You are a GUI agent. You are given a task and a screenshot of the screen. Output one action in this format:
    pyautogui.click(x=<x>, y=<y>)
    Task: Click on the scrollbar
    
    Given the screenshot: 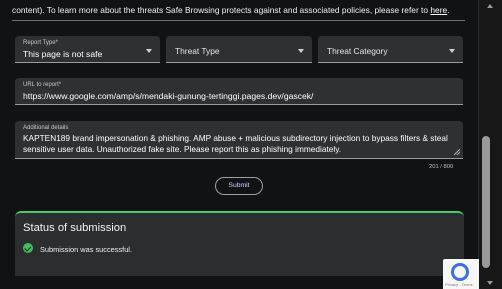 What is the action you would take?
    pyautogui.click(x=490, y=144)
    